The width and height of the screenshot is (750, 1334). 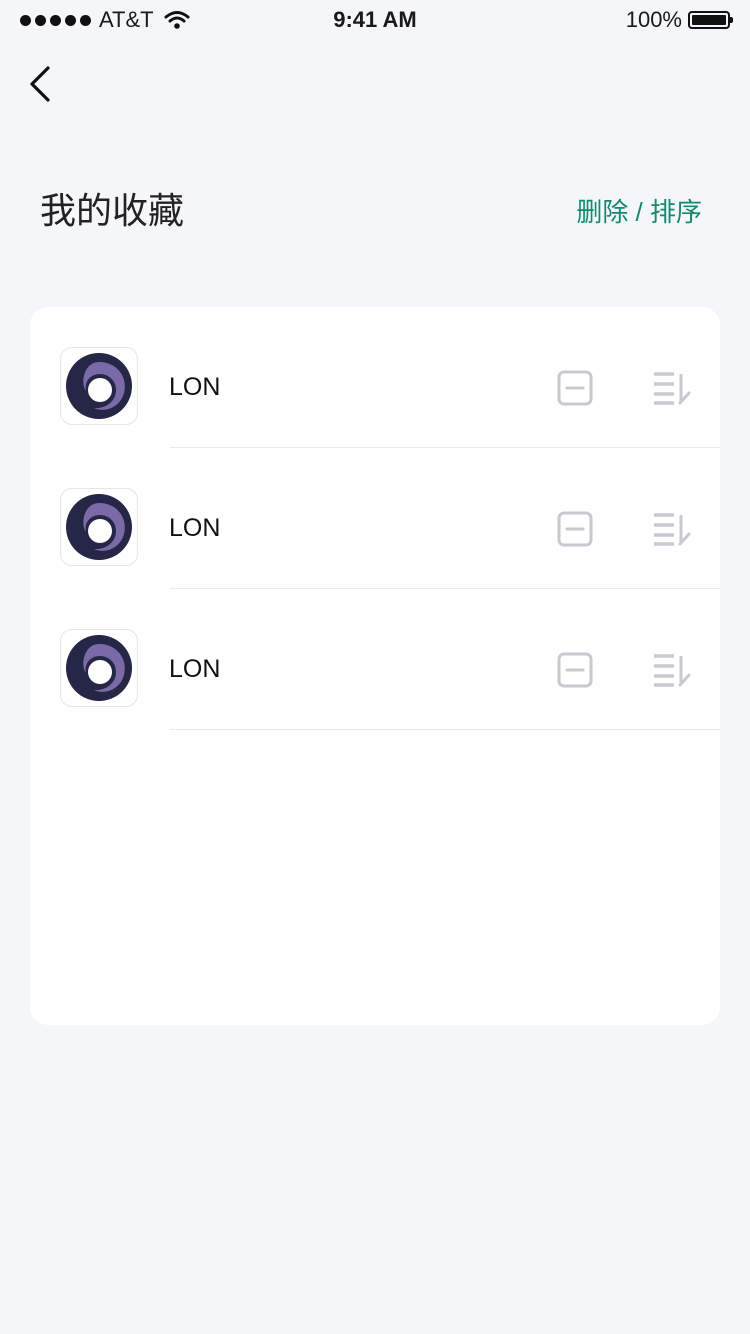 I want to click on back-button, so click(x=42, y=84).